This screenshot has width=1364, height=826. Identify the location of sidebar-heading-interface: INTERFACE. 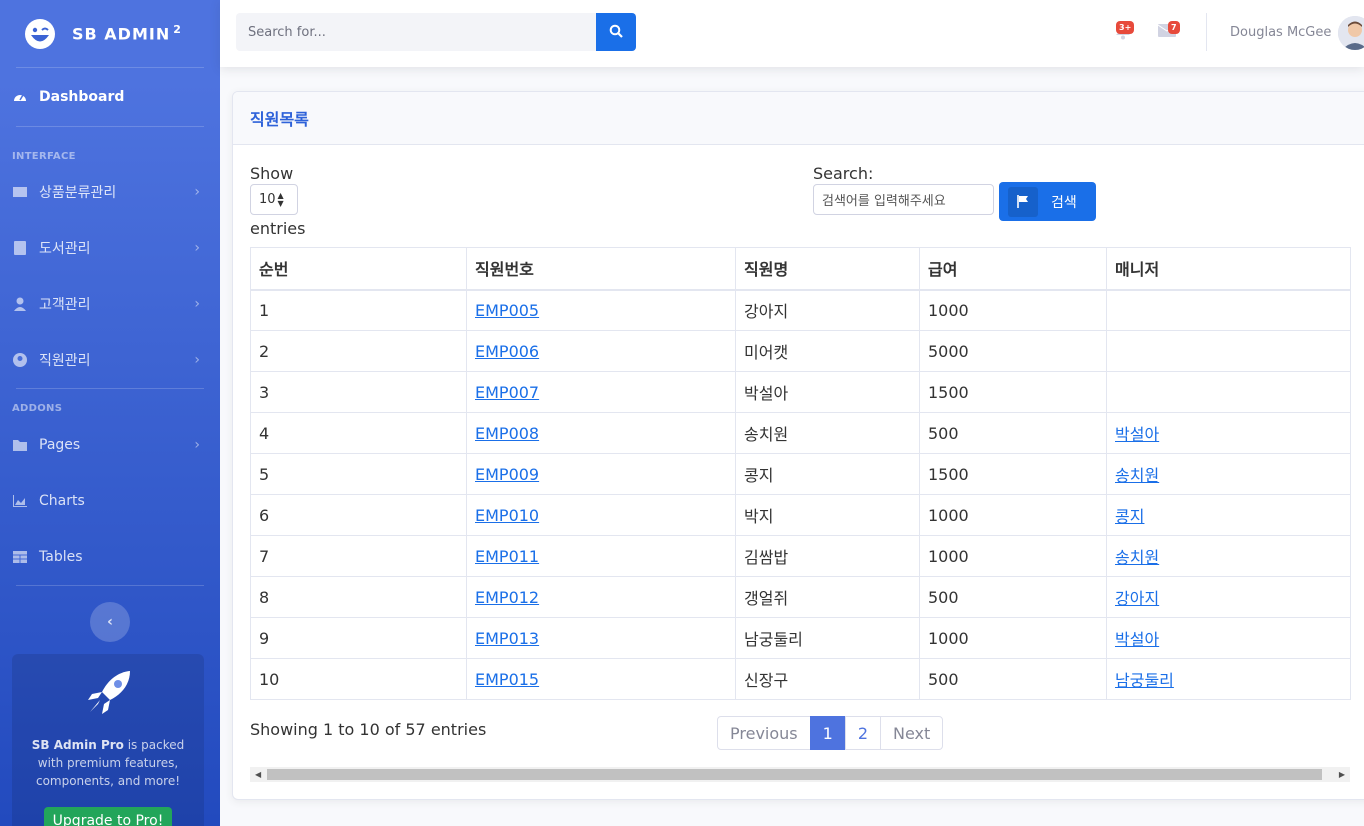
(44, 156).